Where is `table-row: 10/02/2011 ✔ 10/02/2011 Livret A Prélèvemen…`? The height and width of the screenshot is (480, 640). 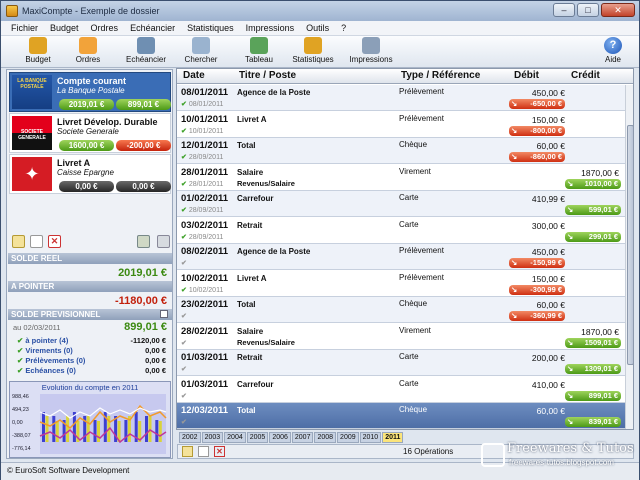
table-row: 10/02/2011 ✔ 10/02/2011 Livret A Prélèvemen… is located at coordinates (401, 284).